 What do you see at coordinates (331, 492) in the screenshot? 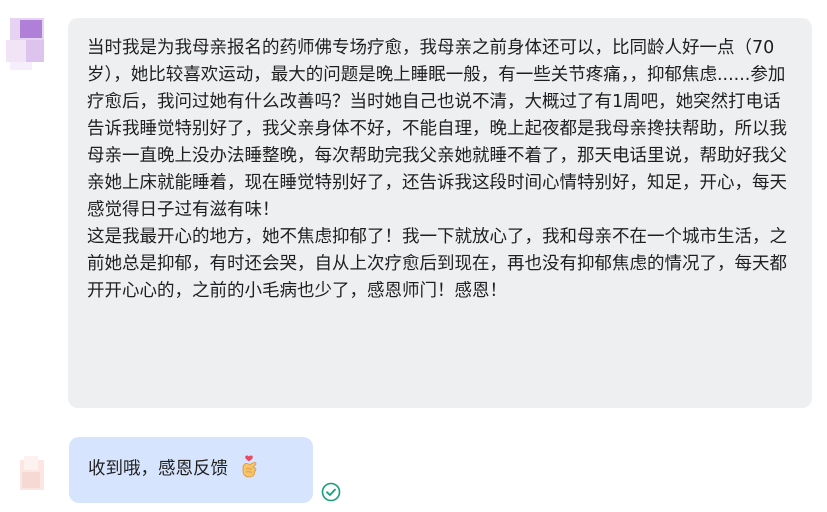
I see `read-status-check-icon` at bounding box center [331, 492].